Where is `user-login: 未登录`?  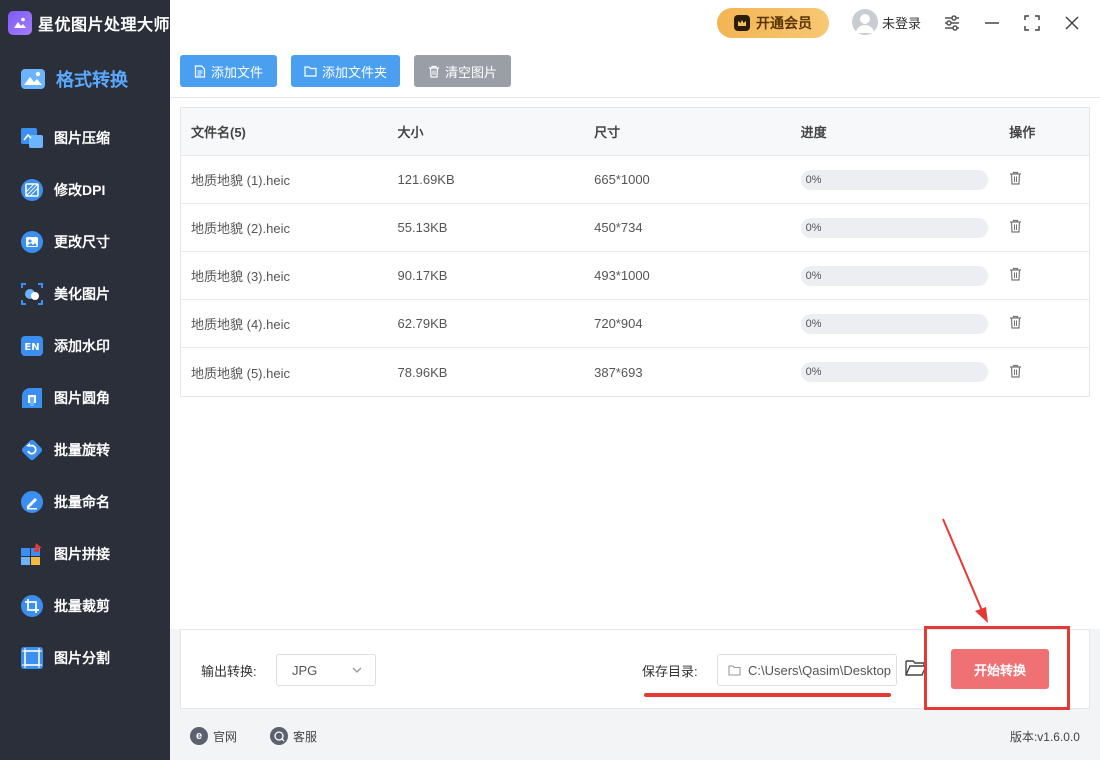 user-login: 未登录 is located at coordinates (886, 22).